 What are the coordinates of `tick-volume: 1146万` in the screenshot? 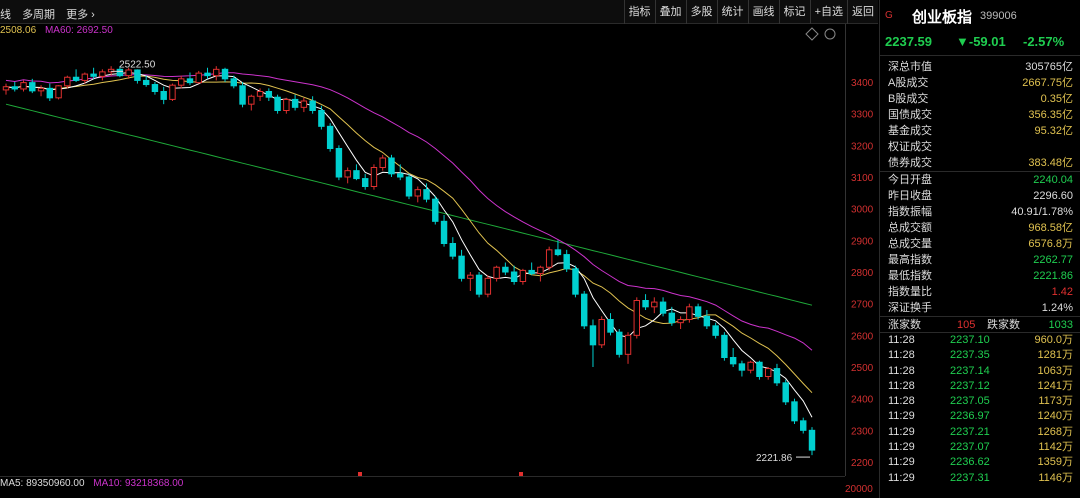 It's located at (1055, 477).